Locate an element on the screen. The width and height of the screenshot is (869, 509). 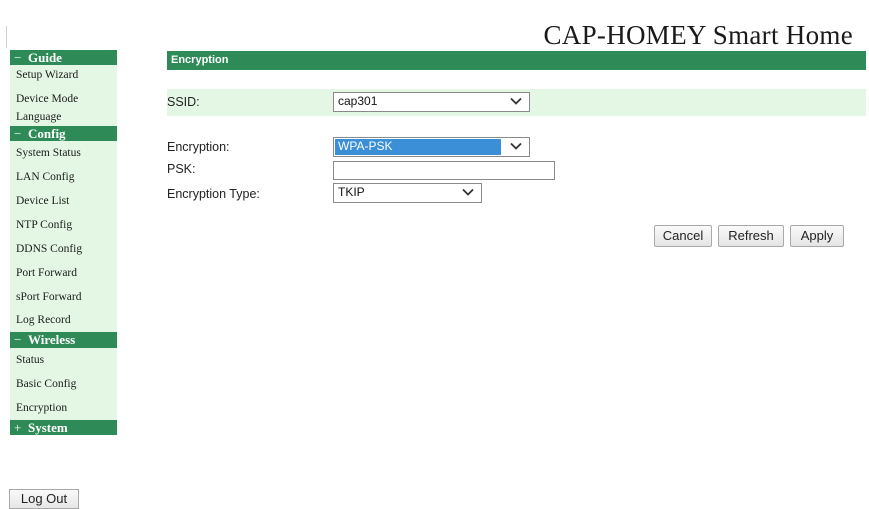
sidebar-item-lan-config: LAN Config is located at coordinates (63, 177).